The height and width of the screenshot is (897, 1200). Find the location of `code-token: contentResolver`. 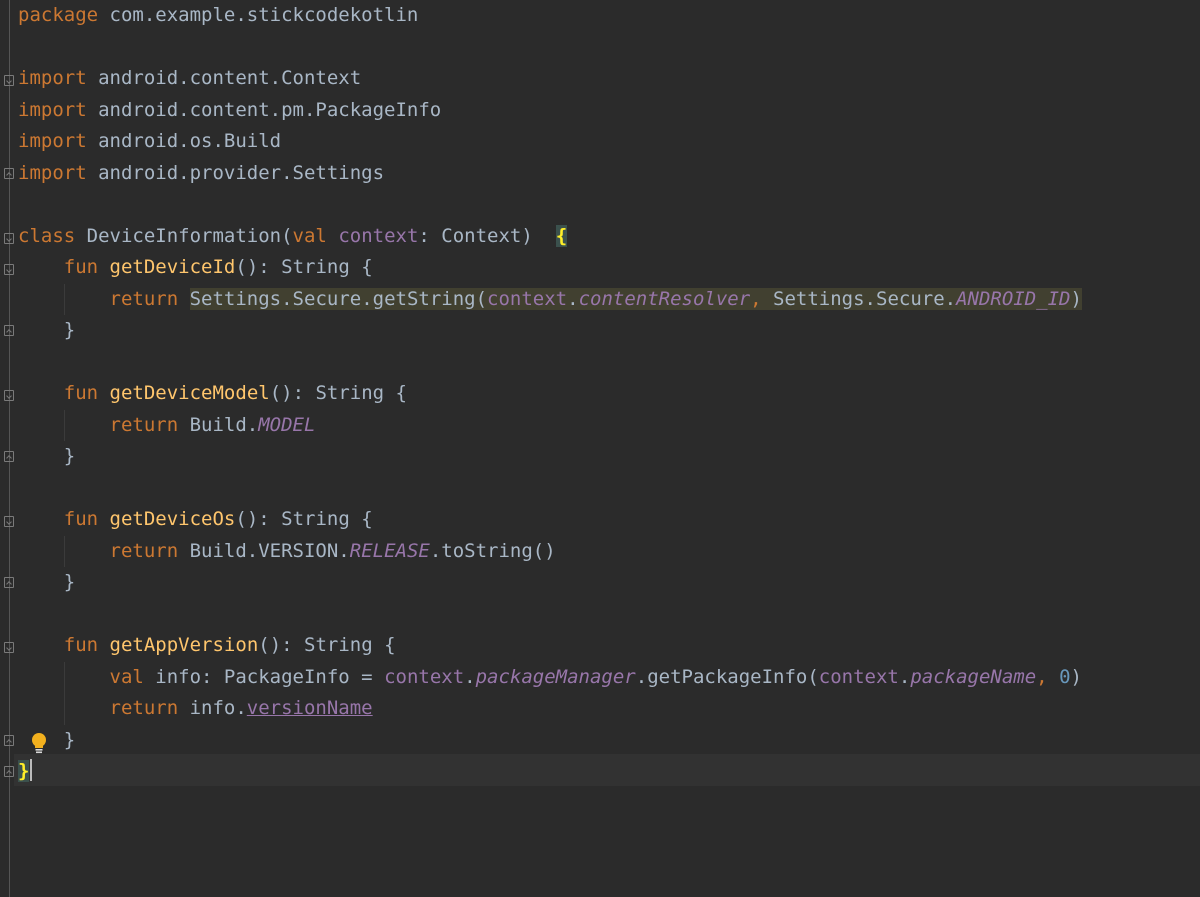

code-token: contentResolver is located at coordinates (664, 298).